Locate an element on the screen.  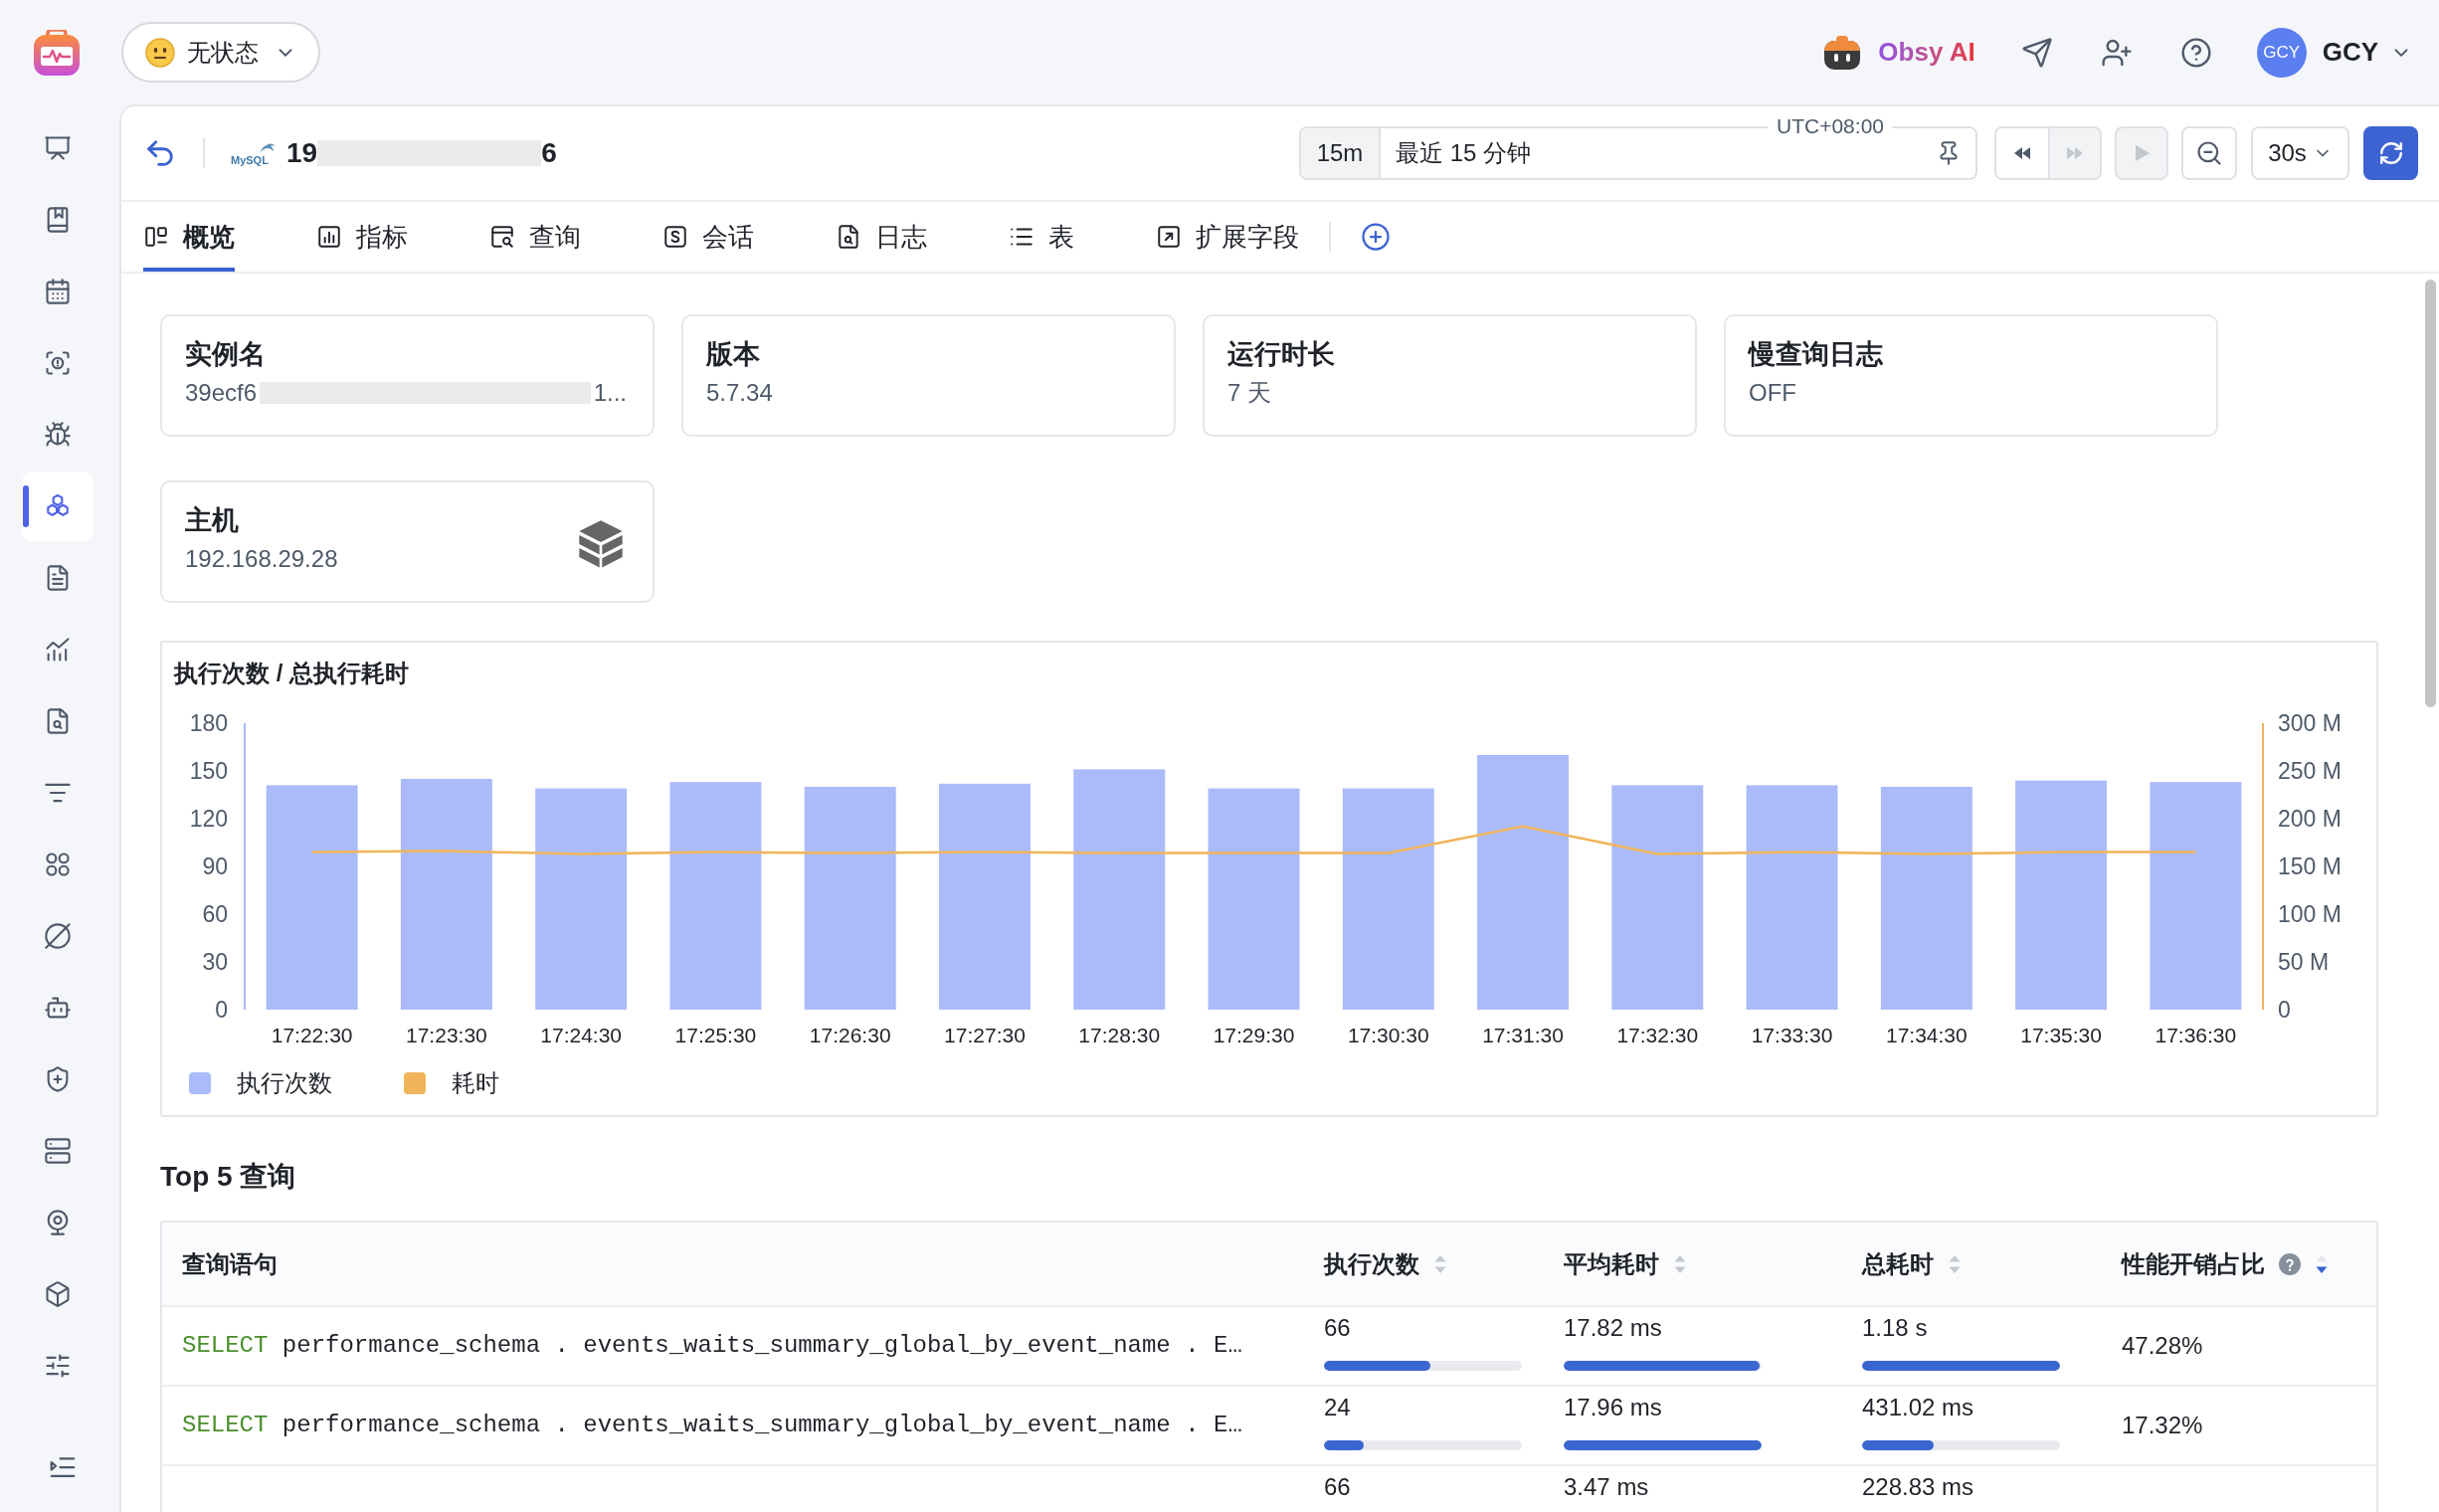
title-text: 6 is located at coordinates (549, 153).